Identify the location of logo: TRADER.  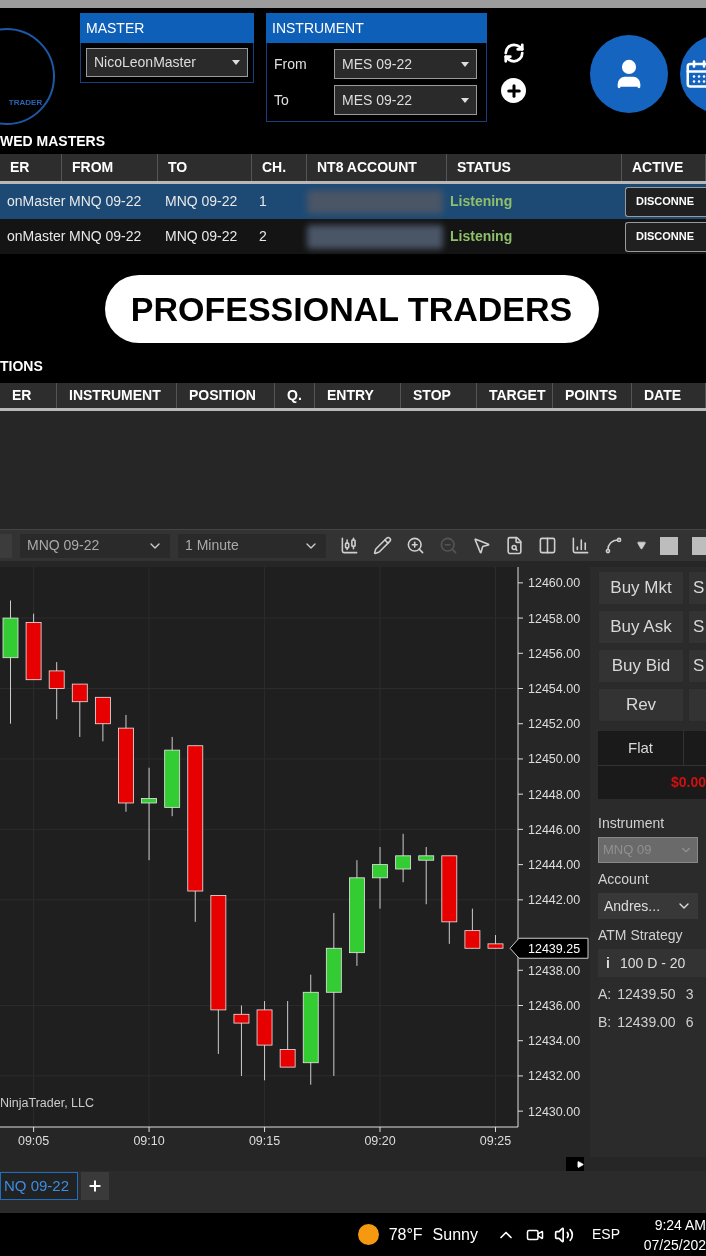
(27, 76).